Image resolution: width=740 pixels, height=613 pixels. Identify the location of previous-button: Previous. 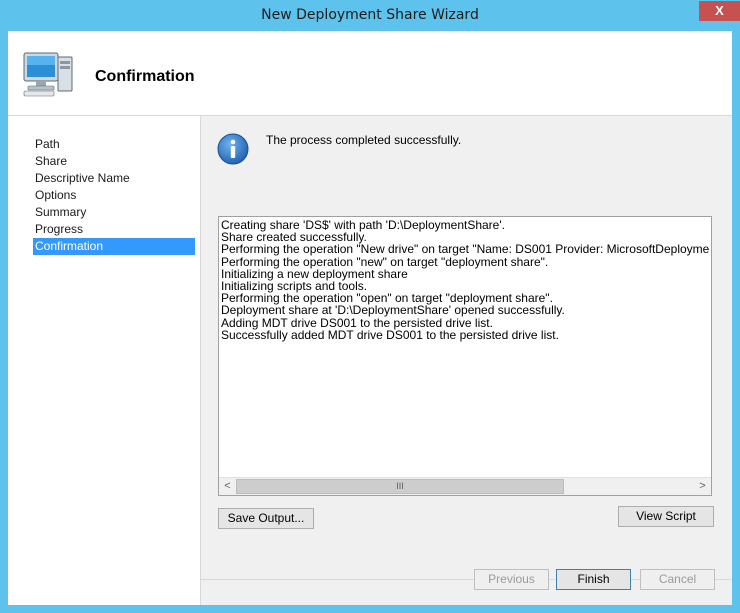
(511, 579).